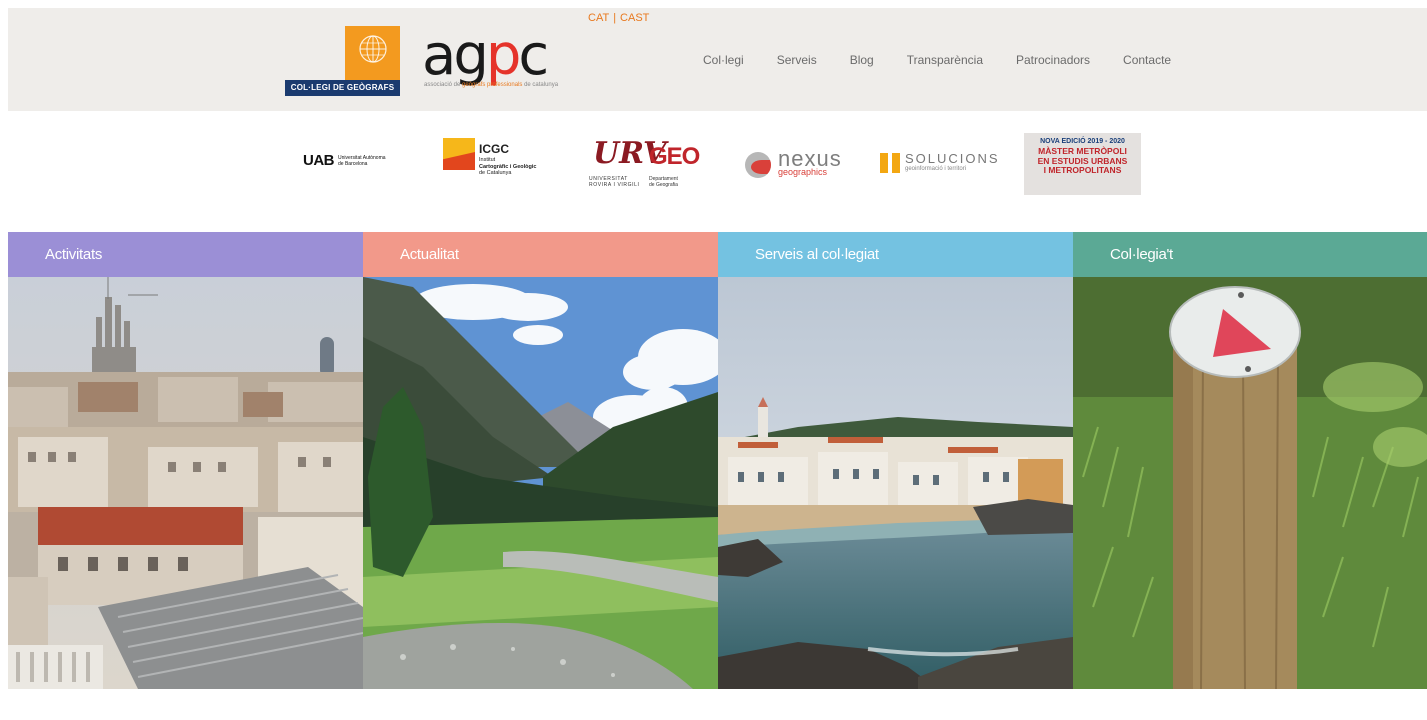  Describe the element at coordinates (319, 160) in the screenshot. I see `uab-mark: UAB` at that location.